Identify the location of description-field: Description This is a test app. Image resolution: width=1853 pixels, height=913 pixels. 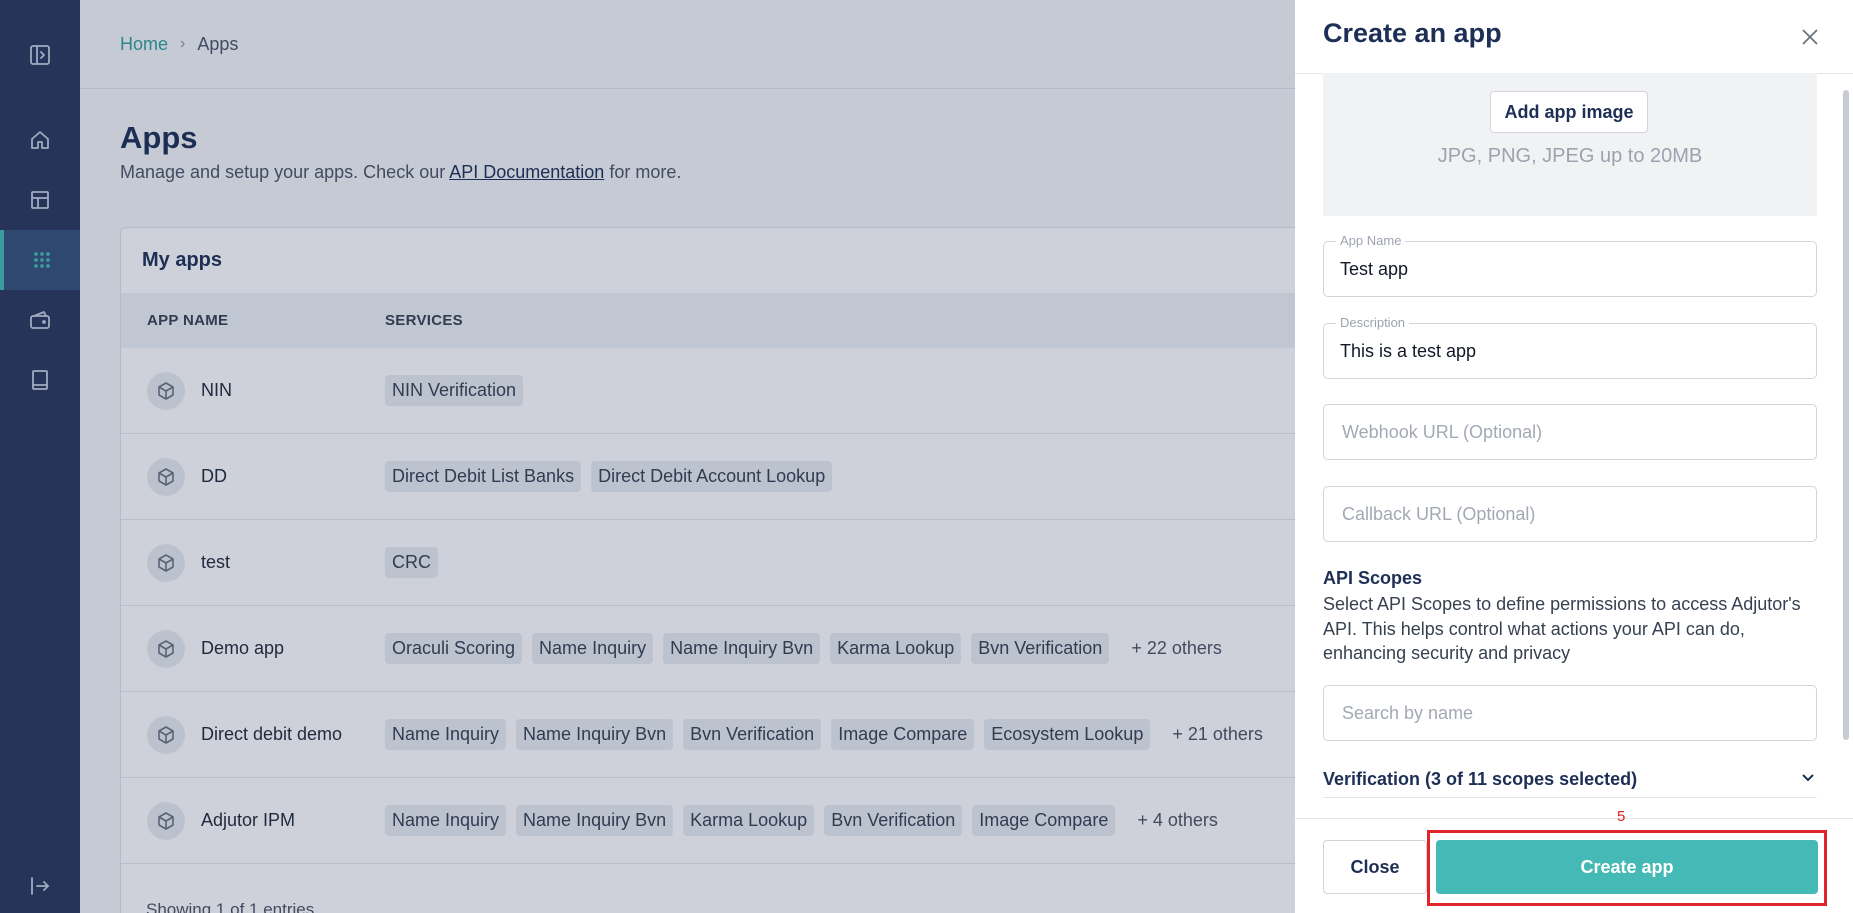
(1570, 347).